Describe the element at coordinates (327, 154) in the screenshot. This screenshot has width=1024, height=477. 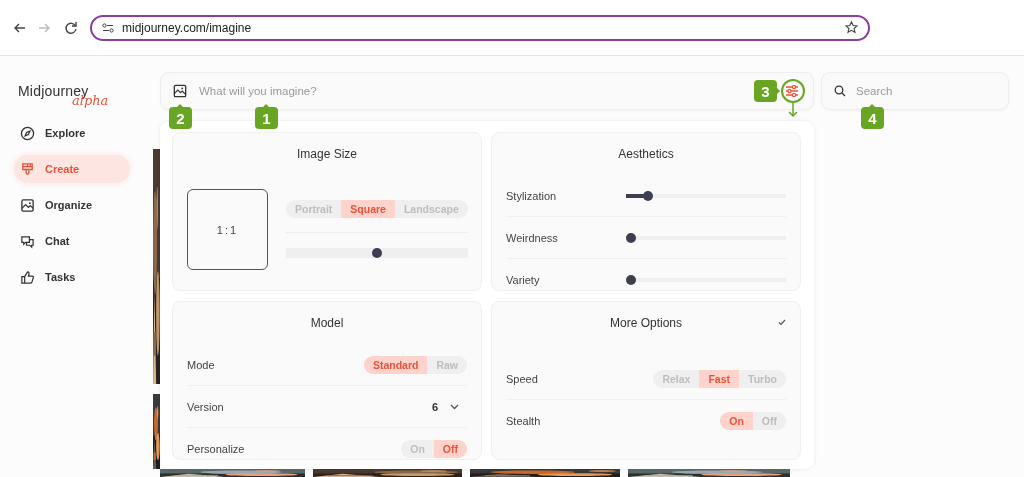
I see `card-title: Image Size` at that location.